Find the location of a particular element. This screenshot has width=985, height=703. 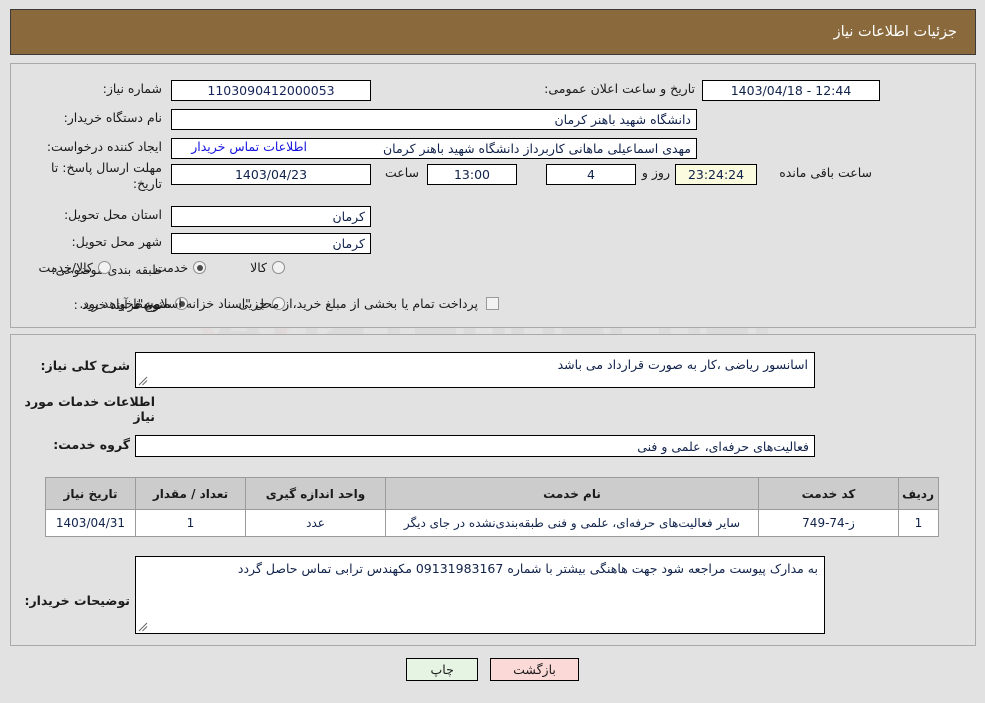

days-remaining-wrap: 4 is located at coordinates (591, 174).